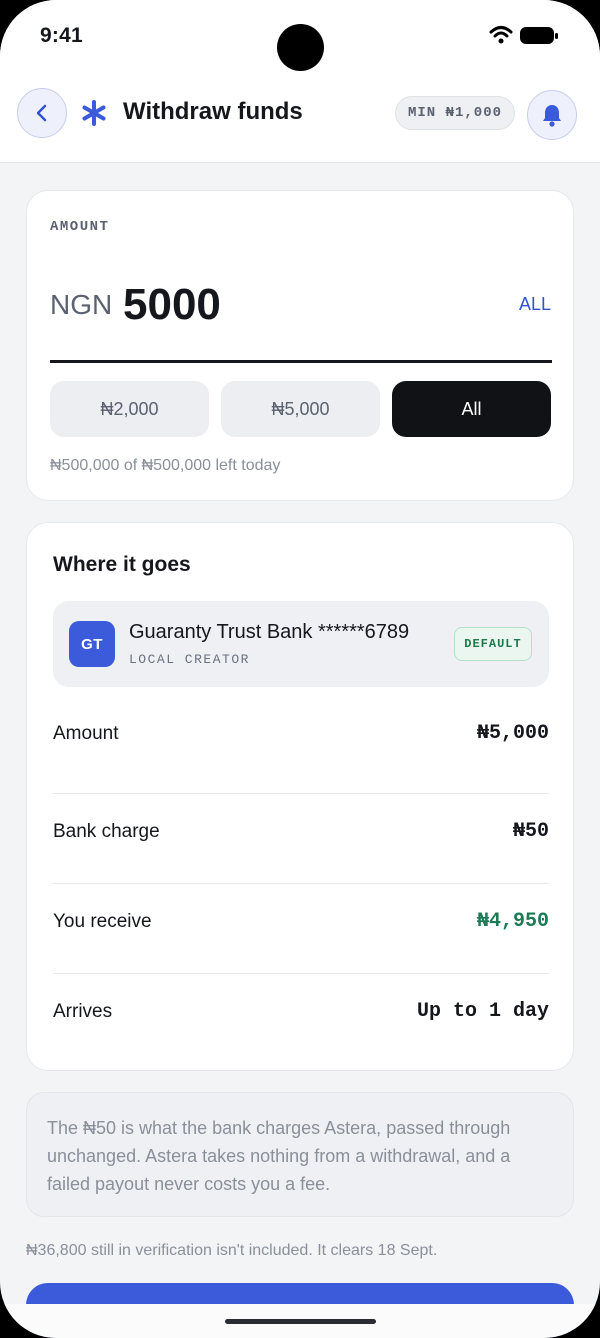  I want to click on quick-amount-chip-5000: ₦5,000, so click(300, 409).